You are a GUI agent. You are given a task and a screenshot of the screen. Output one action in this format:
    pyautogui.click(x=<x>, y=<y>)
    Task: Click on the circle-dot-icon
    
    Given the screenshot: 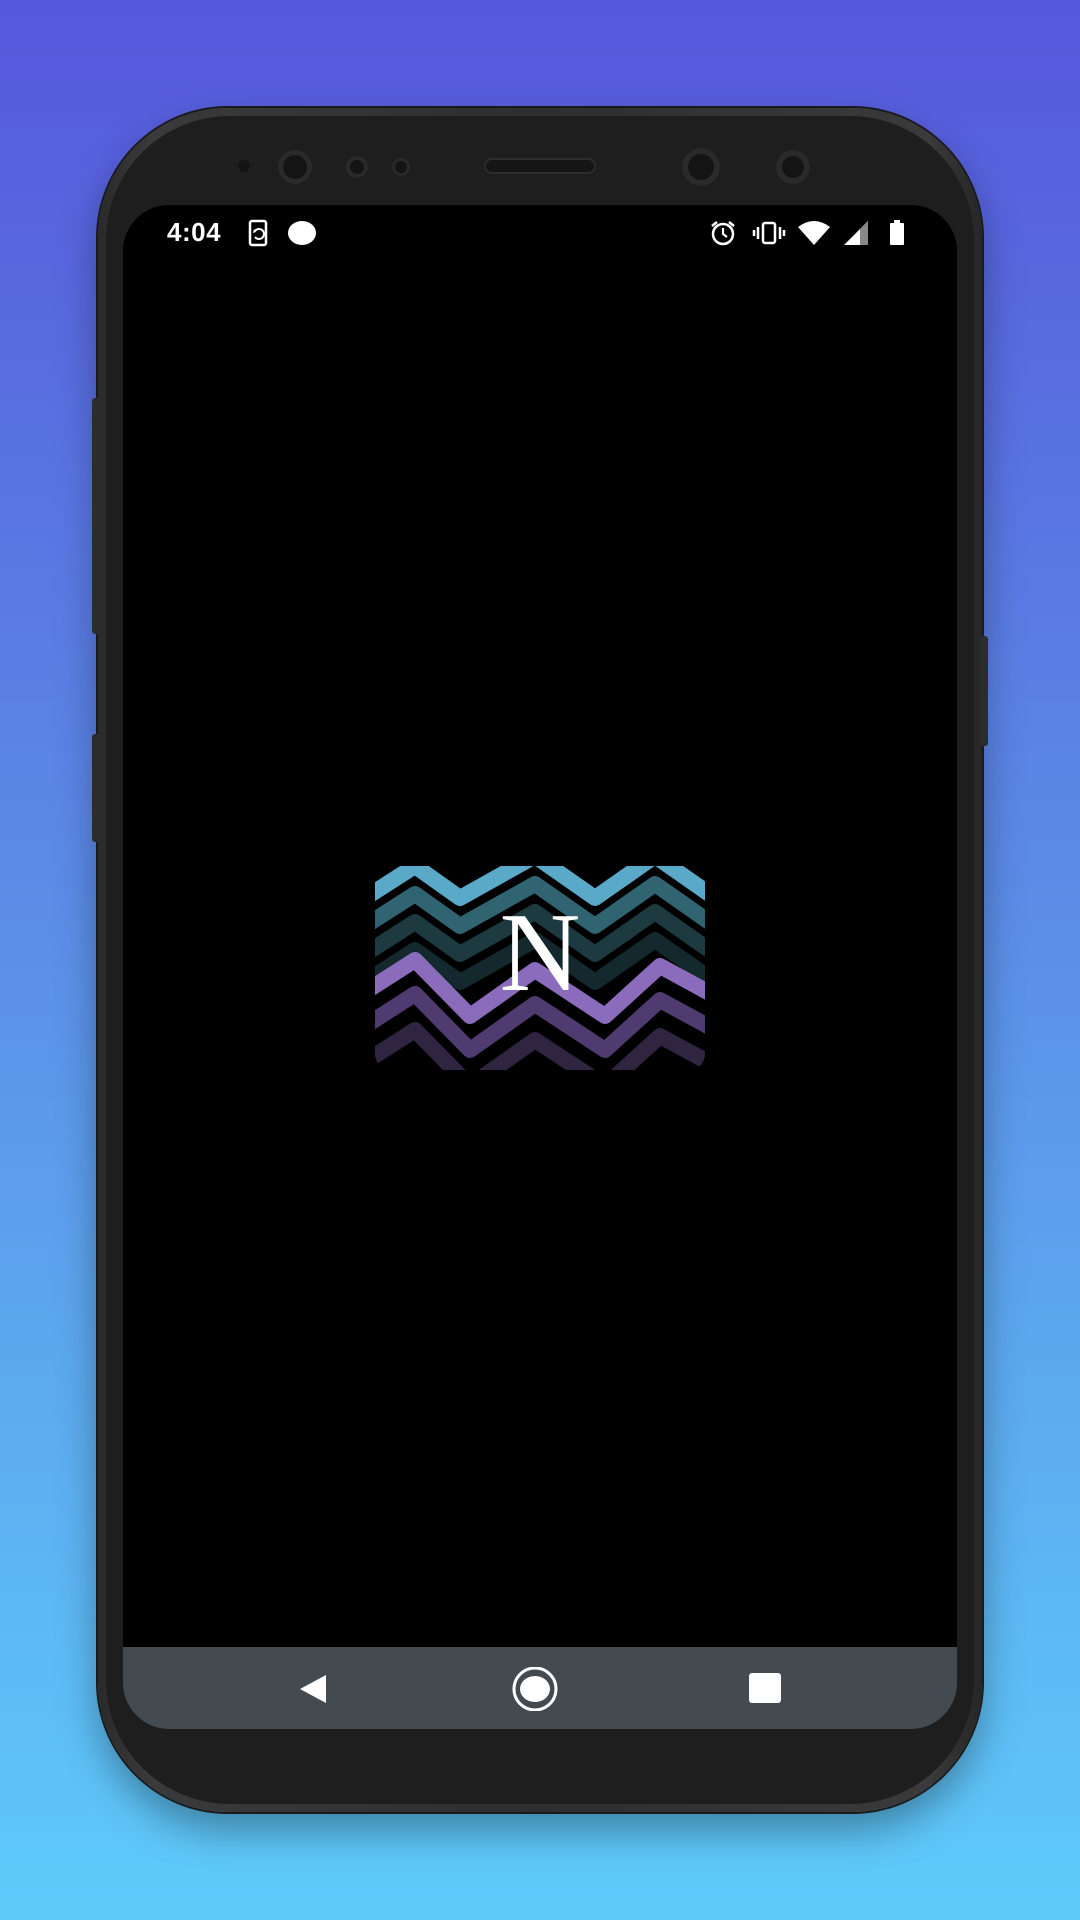 What is the action you would take?
    pyautogui.click(x=302, y=235)
    